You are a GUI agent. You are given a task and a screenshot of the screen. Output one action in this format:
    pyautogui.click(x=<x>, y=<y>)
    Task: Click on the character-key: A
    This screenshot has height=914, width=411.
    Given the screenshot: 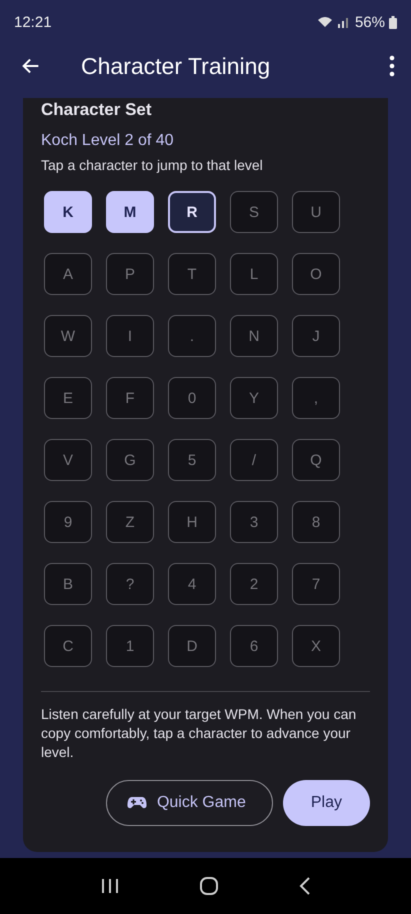 What is the action you would take?
    pyautogui.click(x=68, y=274)
    